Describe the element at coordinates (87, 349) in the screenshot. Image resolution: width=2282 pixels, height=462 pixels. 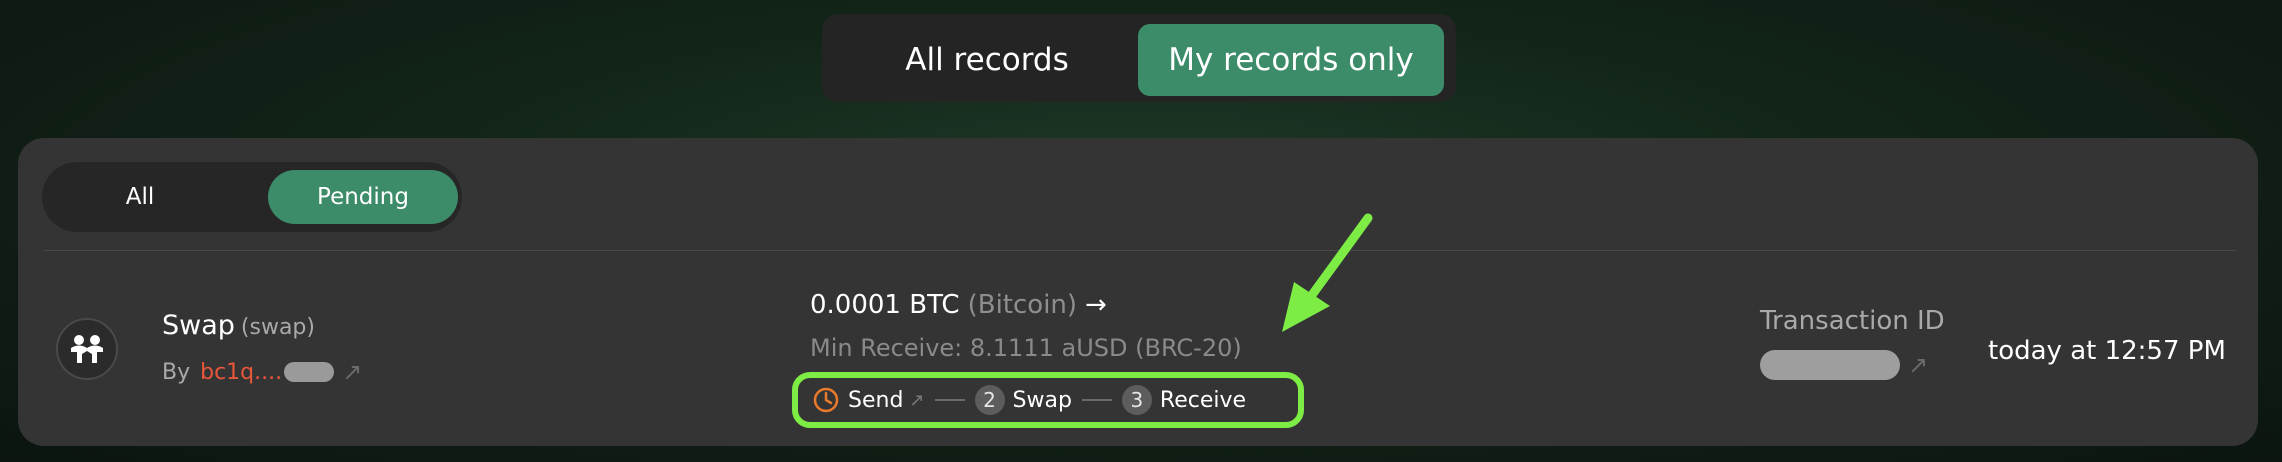
I see `users-icon` at that location.